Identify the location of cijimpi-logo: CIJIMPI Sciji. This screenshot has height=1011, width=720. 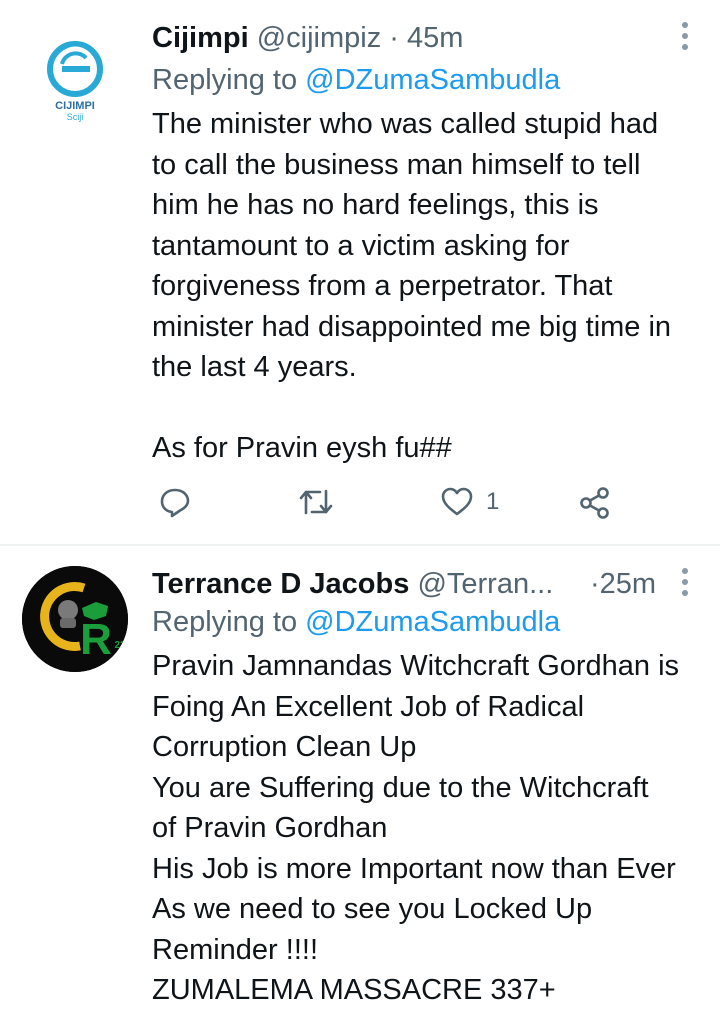
(75, 75).